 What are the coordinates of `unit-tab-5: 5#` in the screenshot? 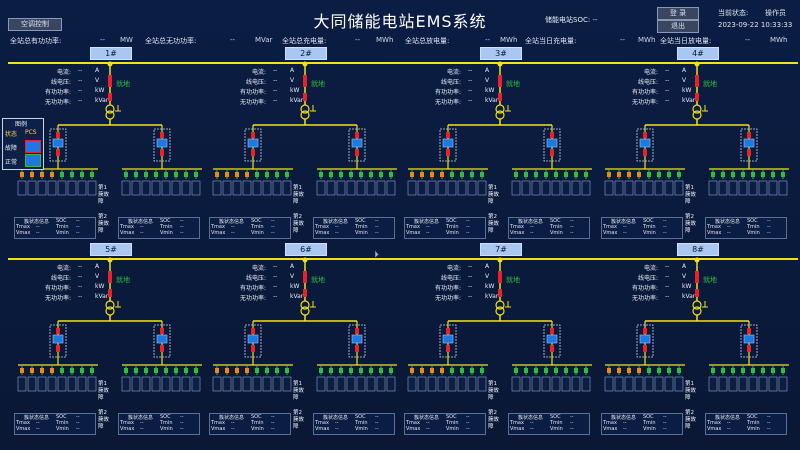 It's located at (111, 249).